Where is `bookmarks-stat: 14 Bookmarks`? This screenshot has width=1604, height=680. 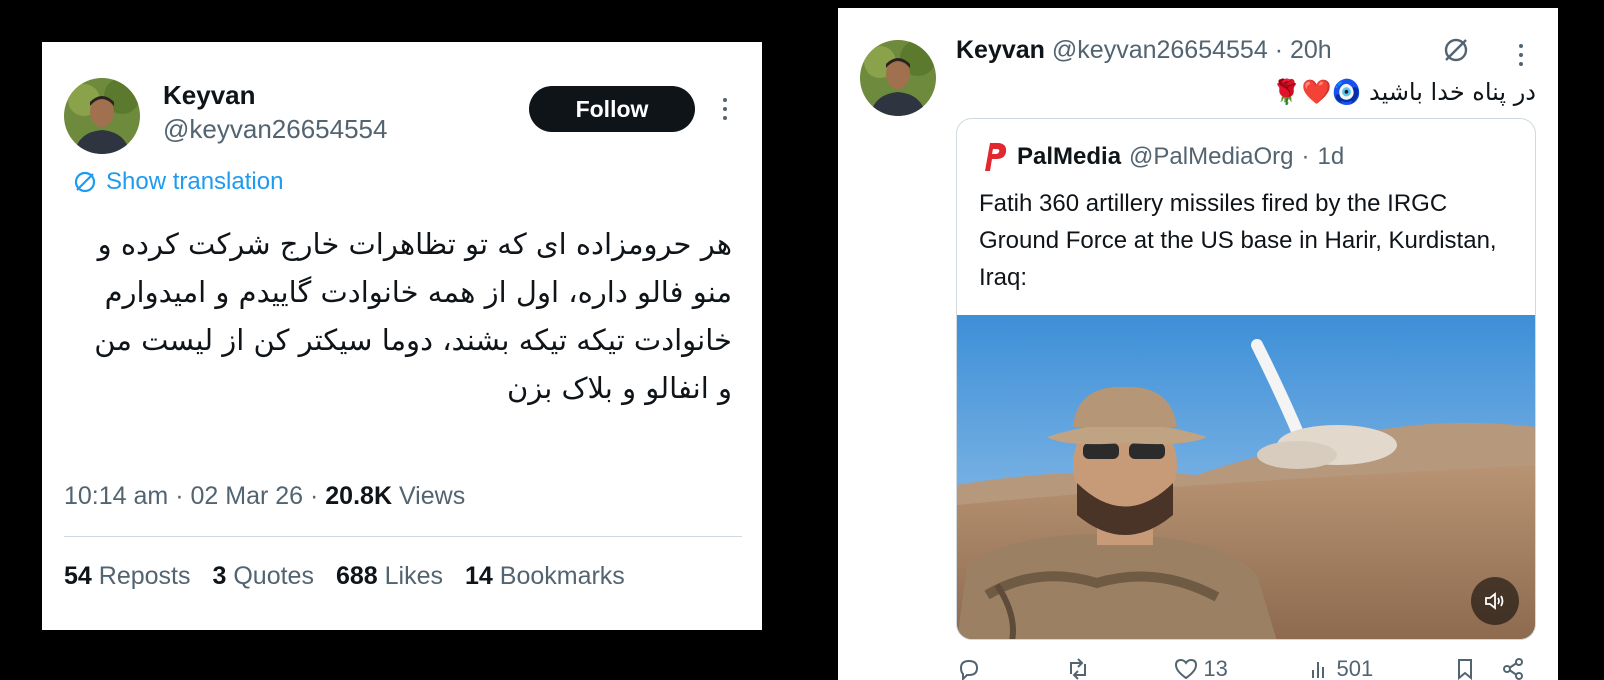
bookmarks-stat: 14 Bookmarks is located at coordinates (545, 576).